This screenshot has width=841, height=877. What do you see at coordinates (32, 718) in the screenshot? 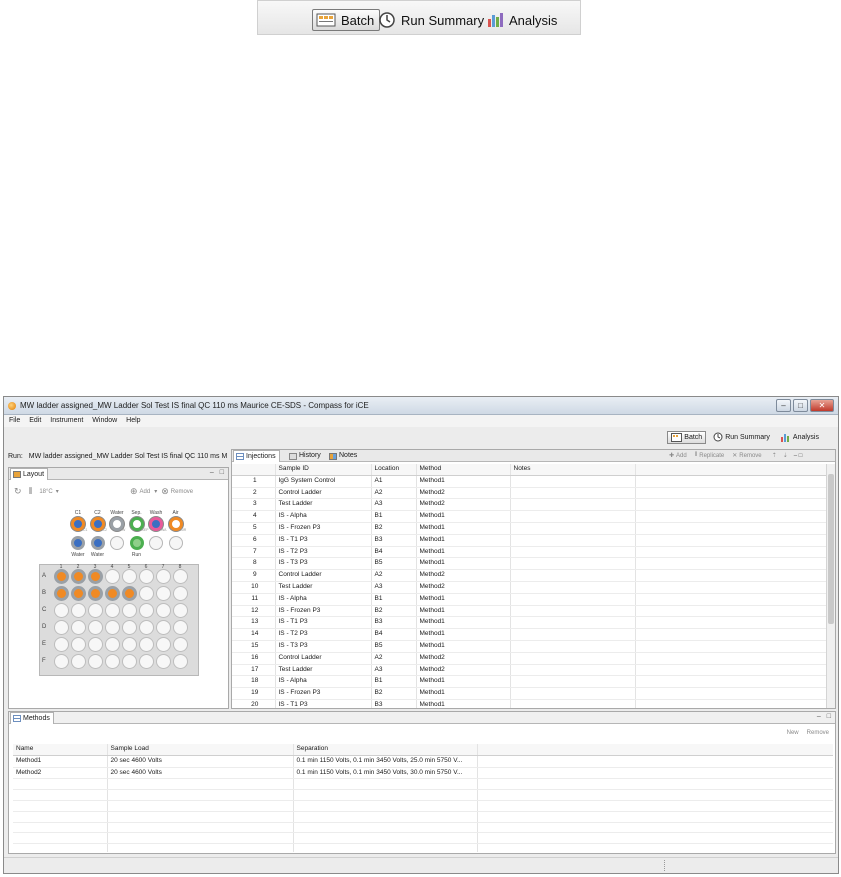
I see `tab-methods: Methods` at bounding box center [32, 718].